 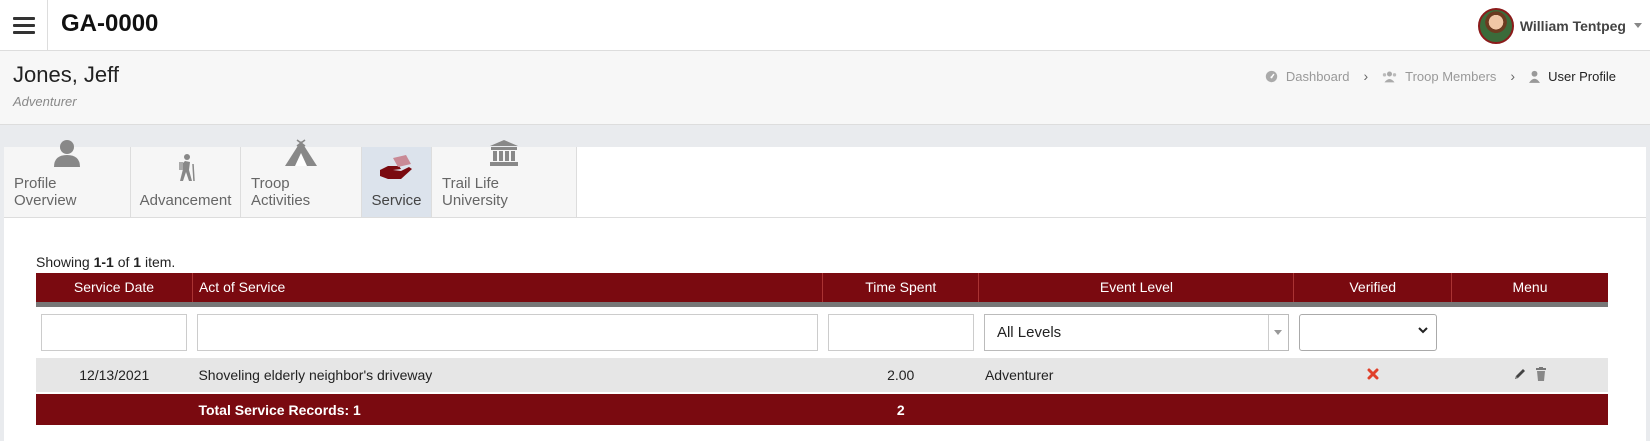 What do you see at coordinates (186, 168) in the screenshot?
I see `hiker-icon` at bounding box center [186, 168].